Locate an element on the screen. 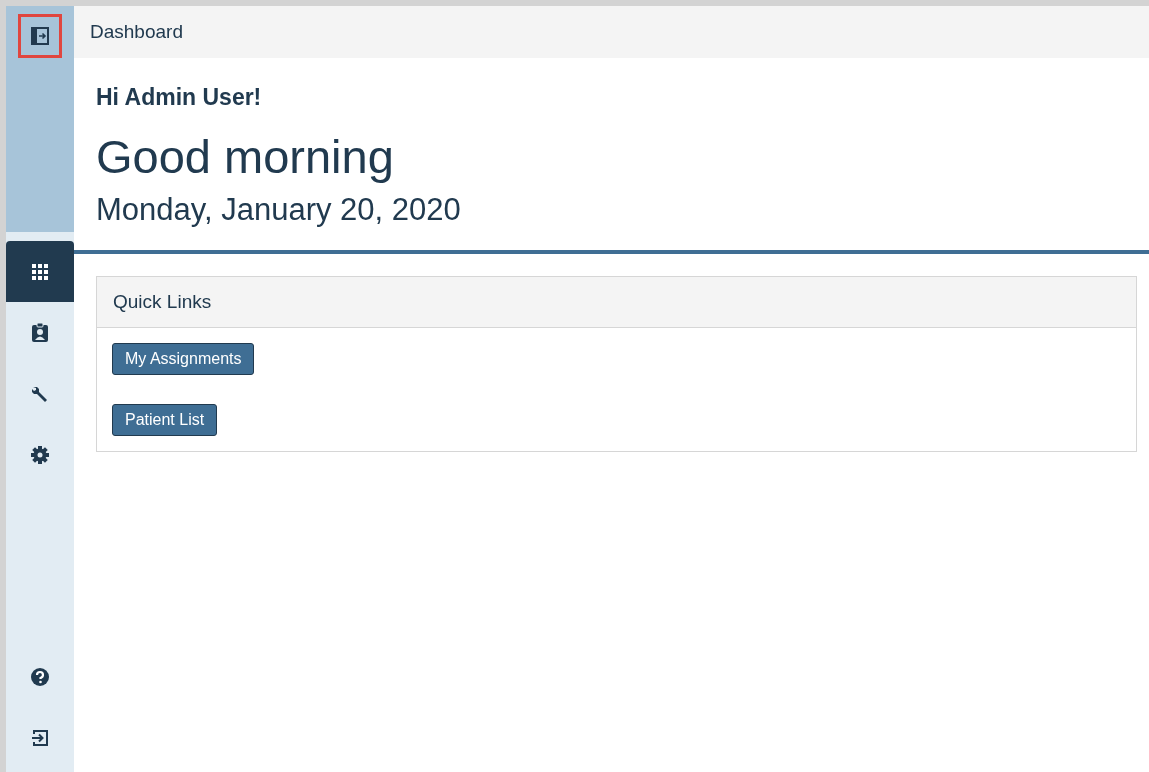 The image size is (1149, 772). sidebar-toggle-button is located at coordinates (40, 36).